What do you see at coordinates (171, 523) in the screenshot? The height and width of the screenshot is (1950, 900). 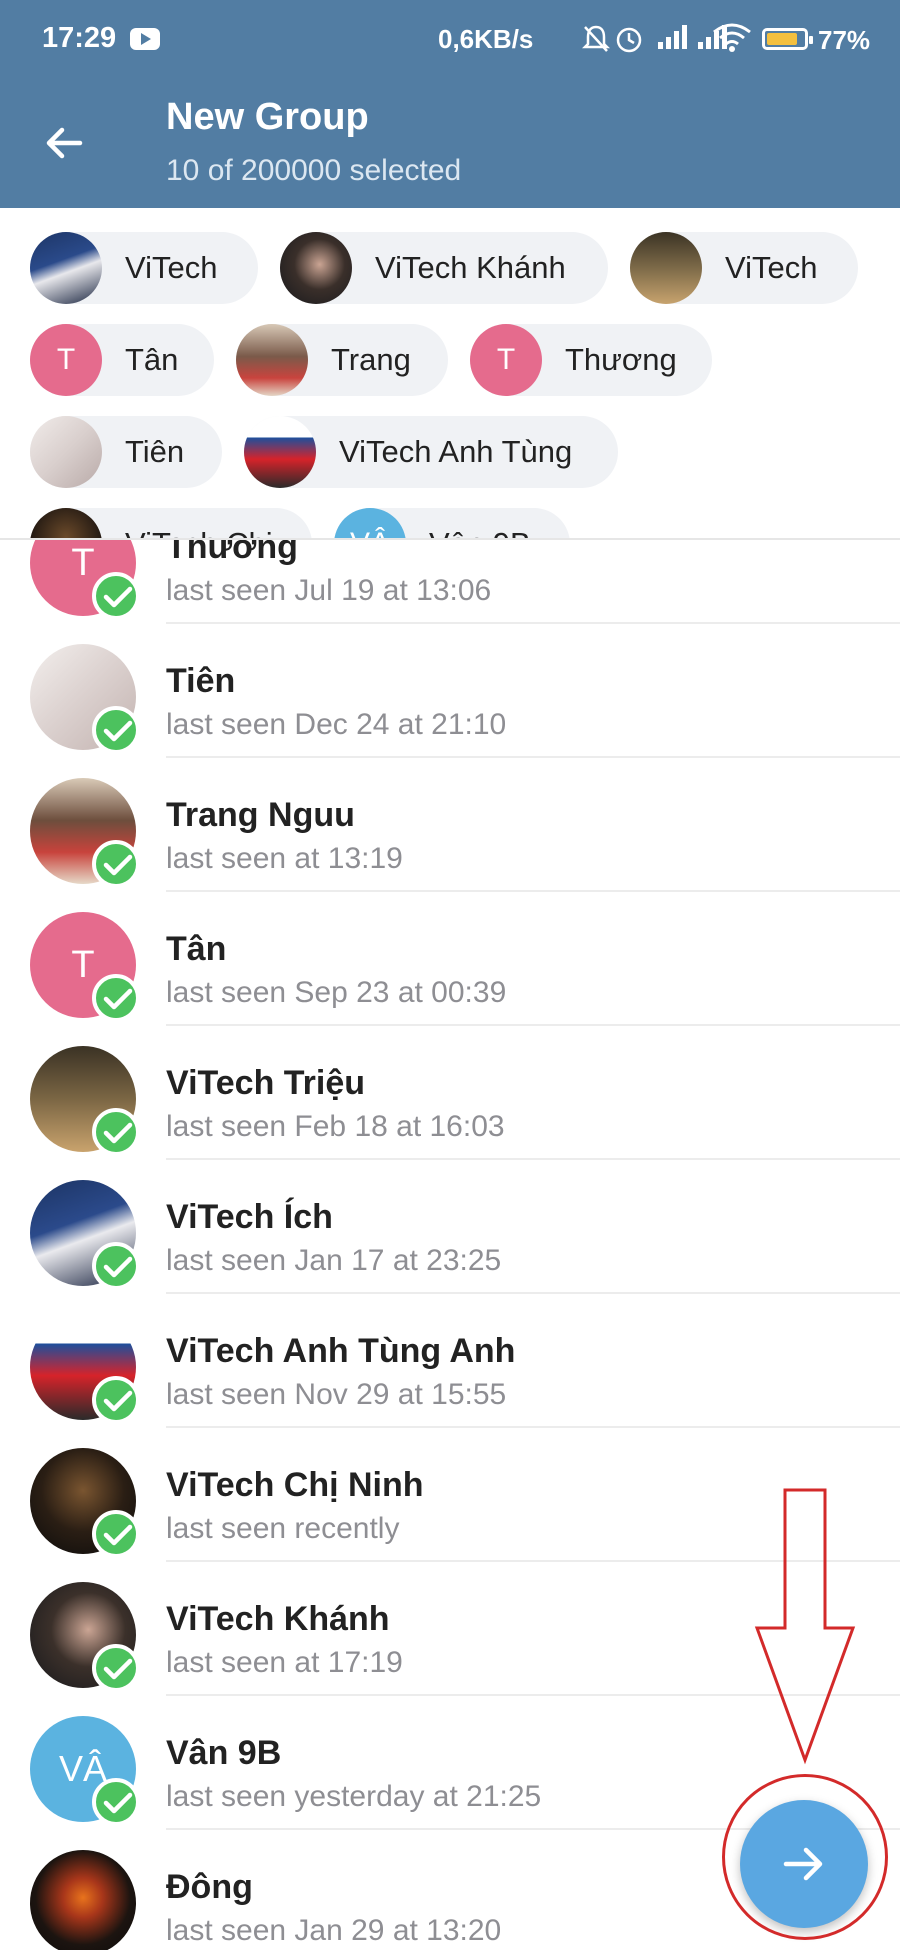 I see `member-chip: ViTech Chị` at bounding box center [171, 523].